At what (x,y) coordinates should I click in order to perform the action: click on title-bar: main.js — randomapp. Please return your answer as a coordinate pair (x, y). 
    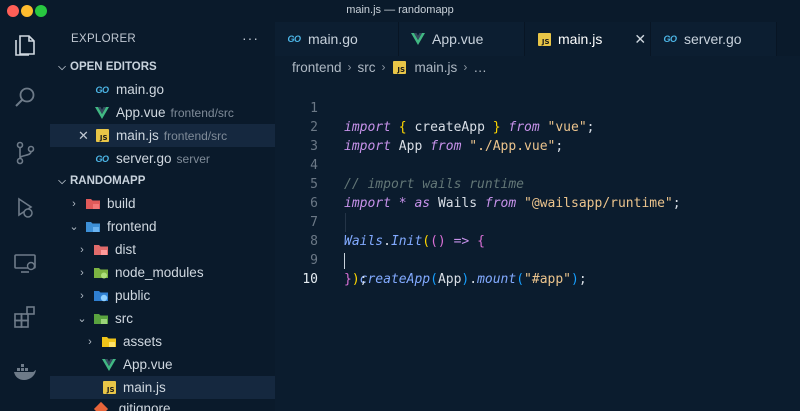
    Looking at the image, I should click on (400, 11).